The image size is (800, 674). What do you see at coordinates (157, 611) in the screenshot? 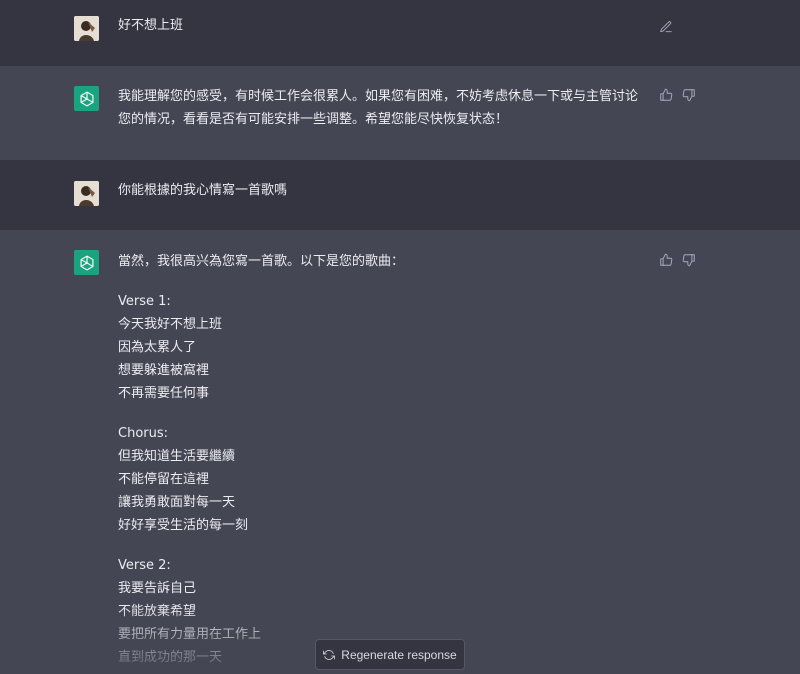
I see `lyric-line: 不能放棄希望` at bounding box center [157, 611].